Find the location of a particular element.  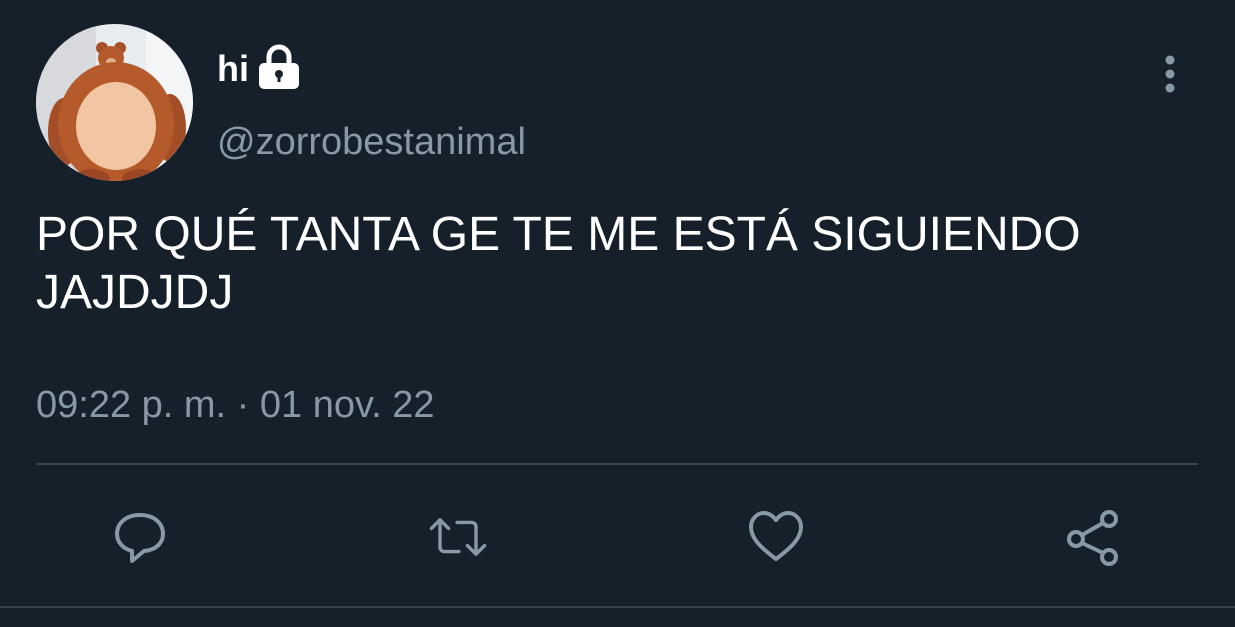

share-icon is located at coordinates (1092, 538).